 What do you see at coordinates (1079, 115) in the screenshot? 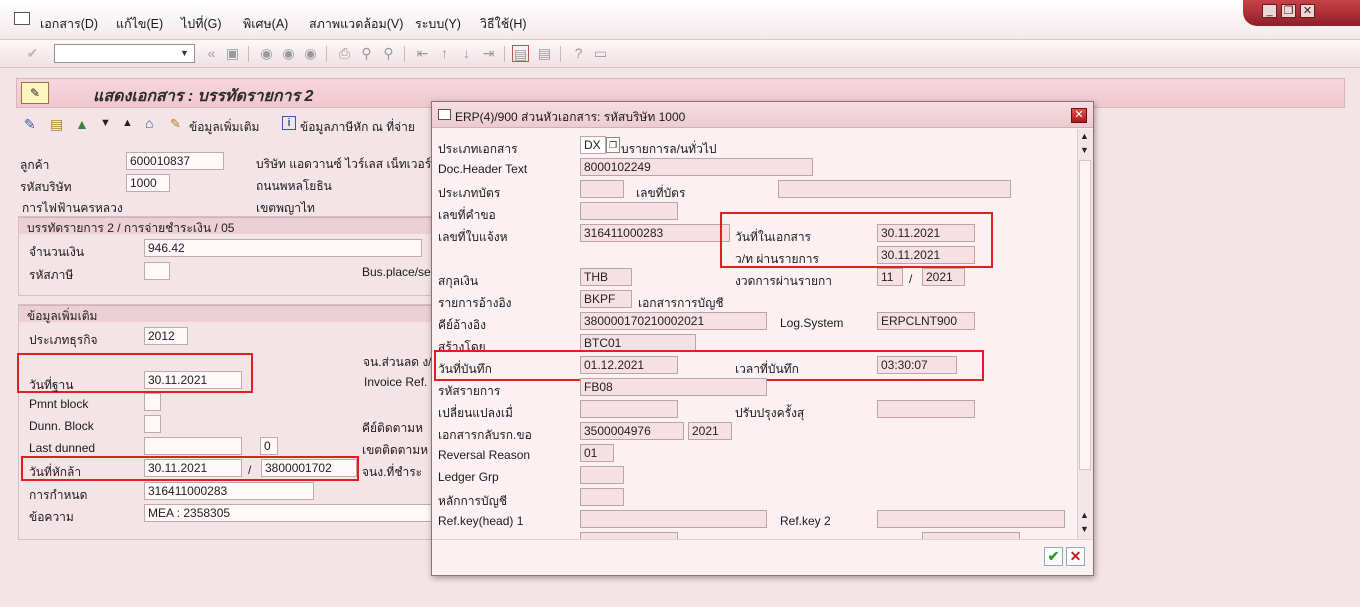
I see `dialog-close-button: ✕` at bounding box center [1079, 115].